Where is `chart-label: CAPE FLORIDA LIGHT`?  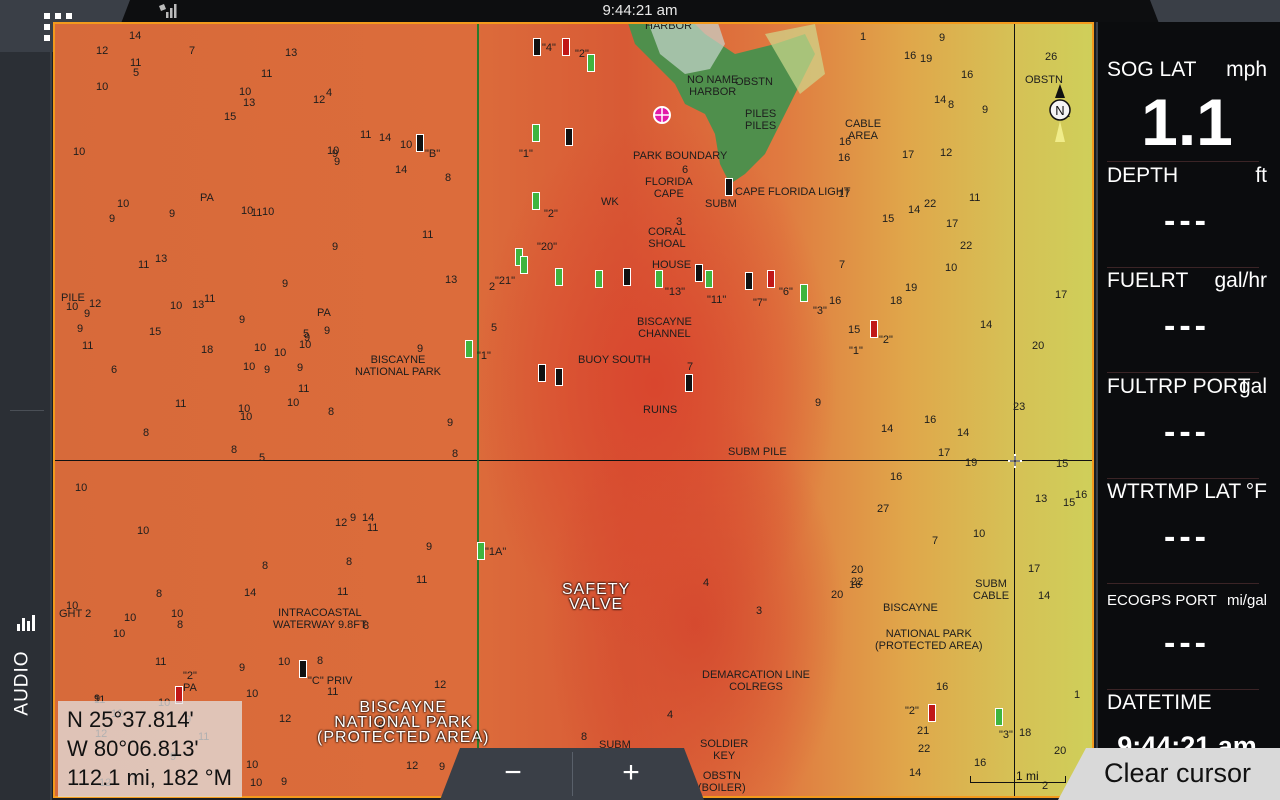 chart-label: CAPE FLORIDA LIGHT is located at coordinates (793, 192).